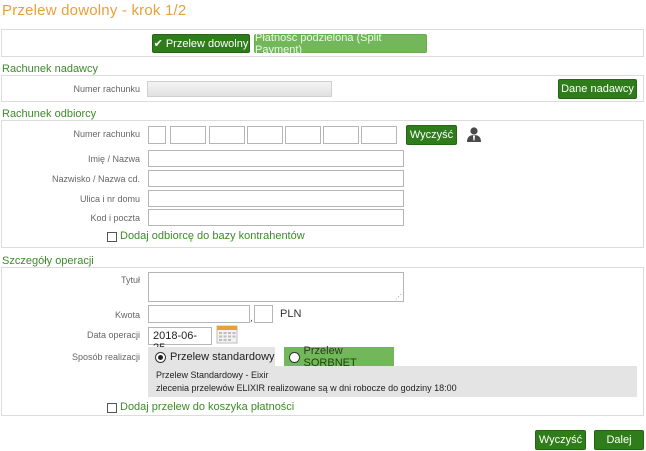 This screenshot has width=646, height=451. I want to click on nadawca-account-label: Numer rachunku, so click(106, 89).